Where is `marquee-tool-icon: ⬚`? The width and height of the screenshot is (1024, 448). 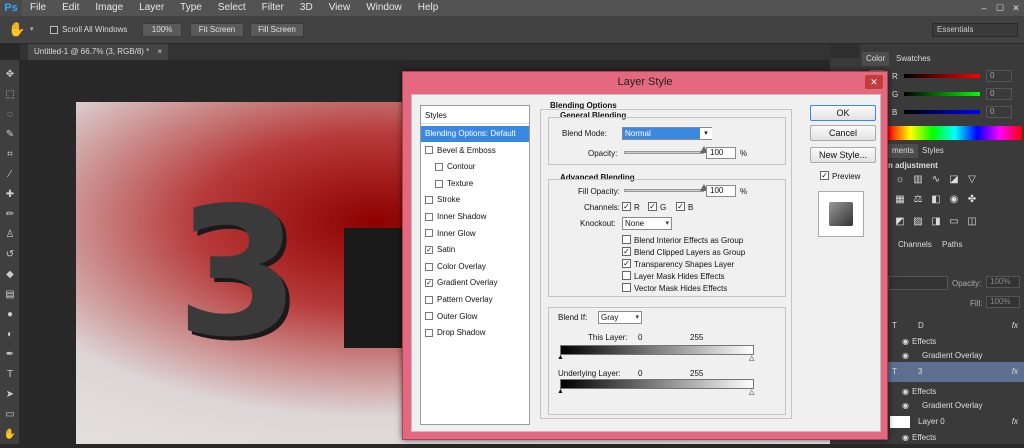 marquee-tool-icon: ⬚ is located at coordinates (10, 95).